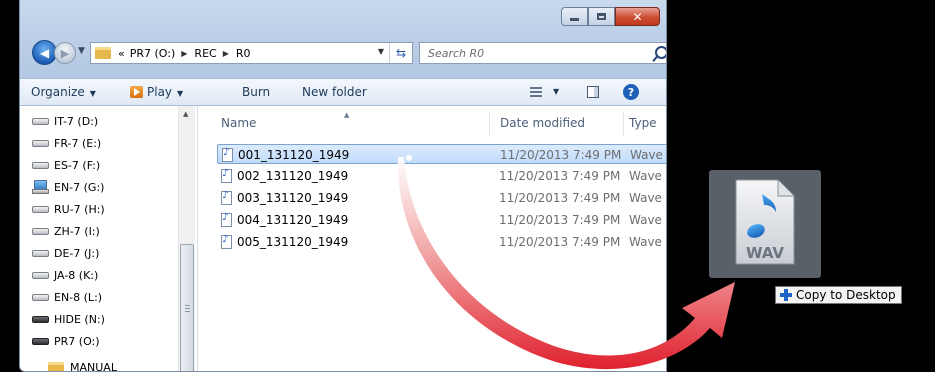 The image size is (935, 372). What do you see at coordinates (637, 16) in the screenshot?
I see `close-button: ✕` at bounding box center [637, 16].